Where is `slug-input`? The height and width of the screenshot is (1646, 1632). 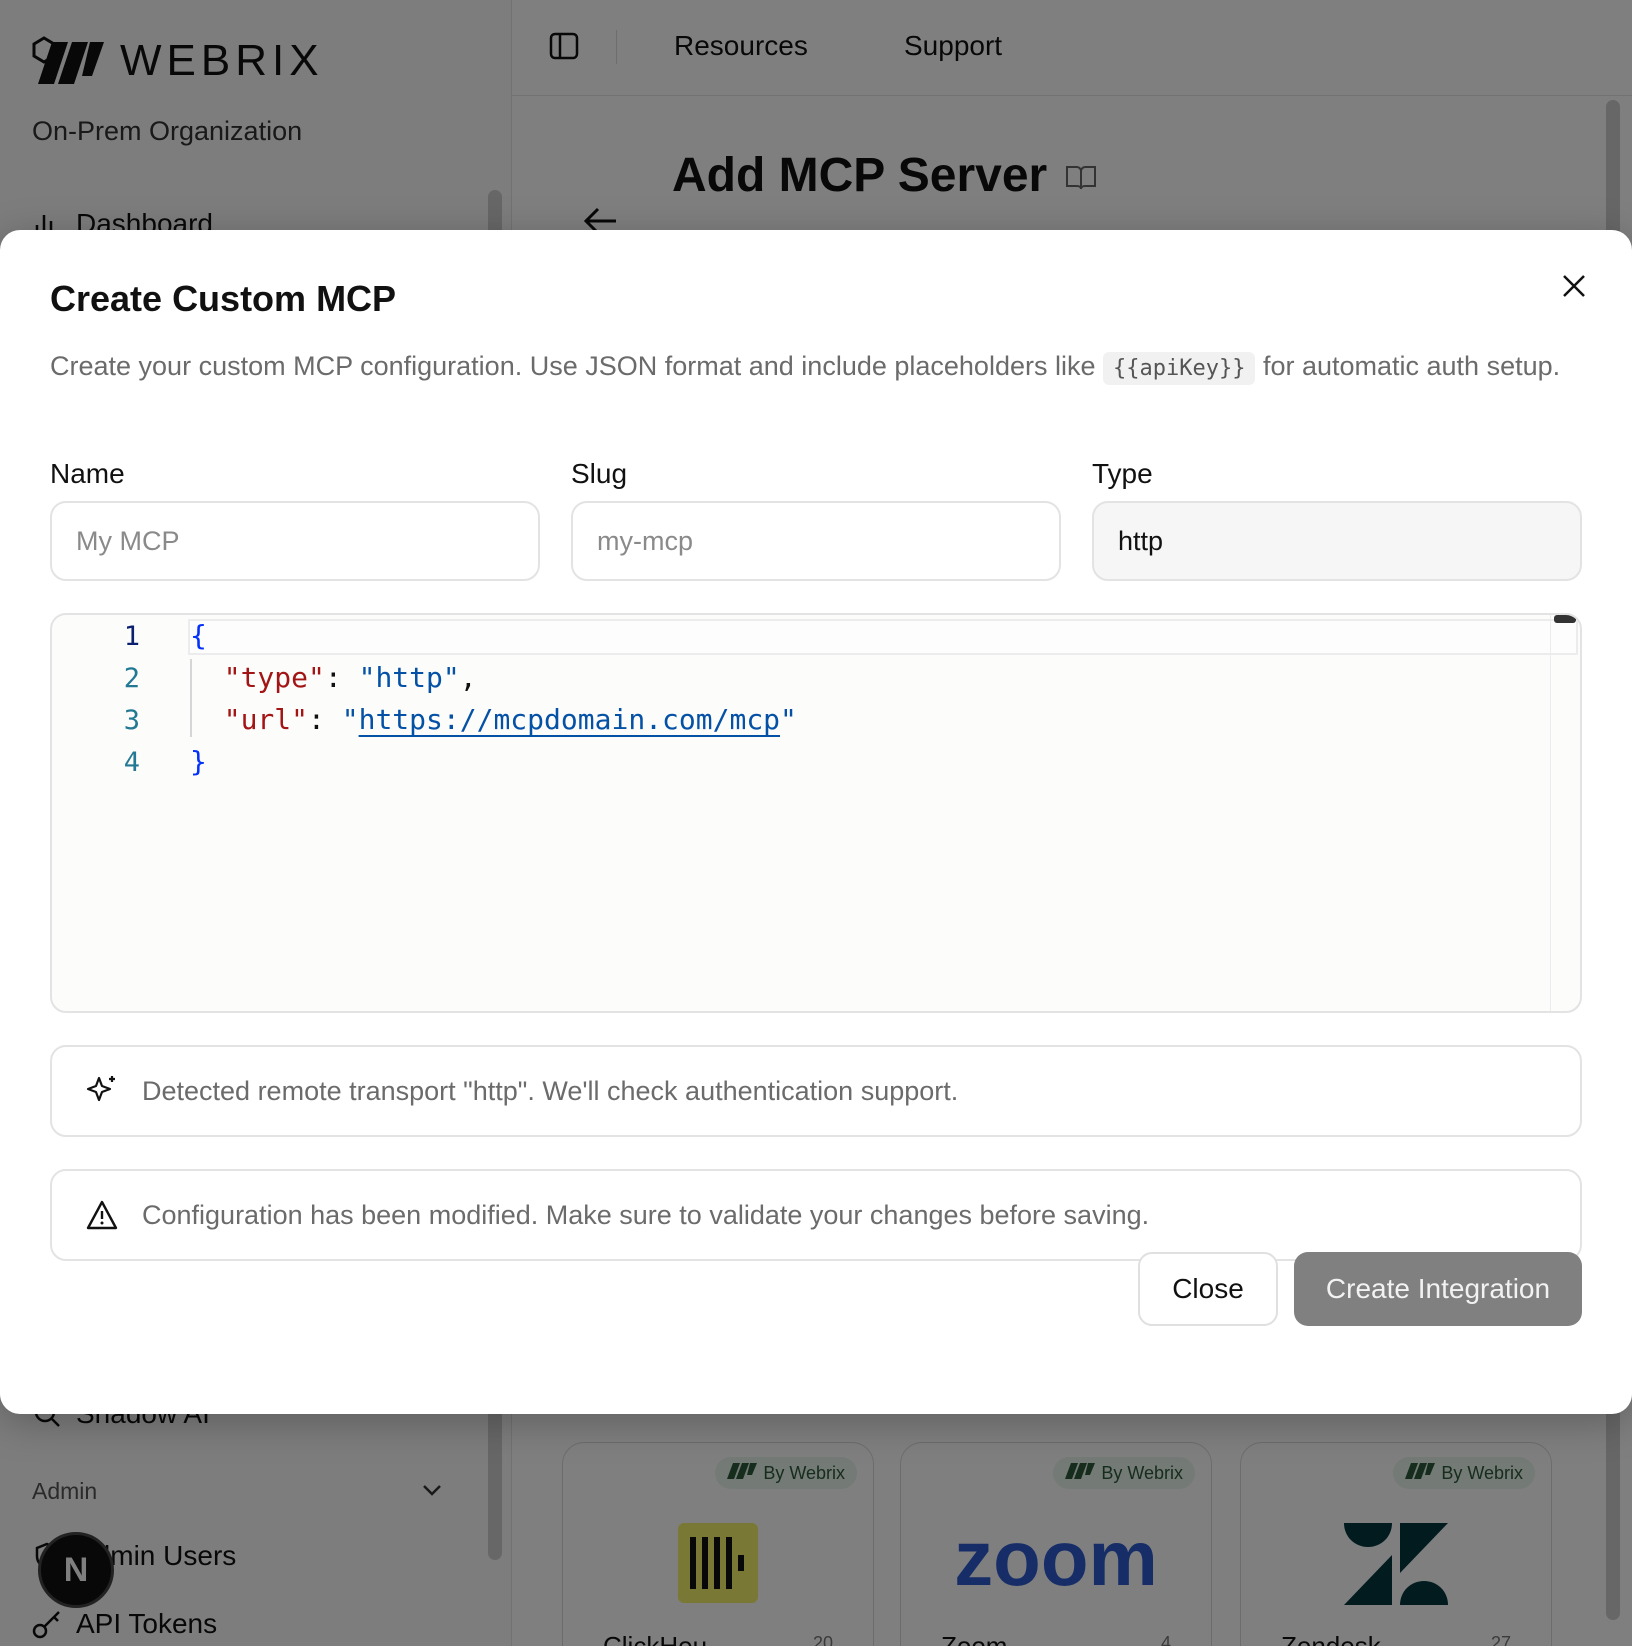
slug-input is located at coordinates (816, 541).